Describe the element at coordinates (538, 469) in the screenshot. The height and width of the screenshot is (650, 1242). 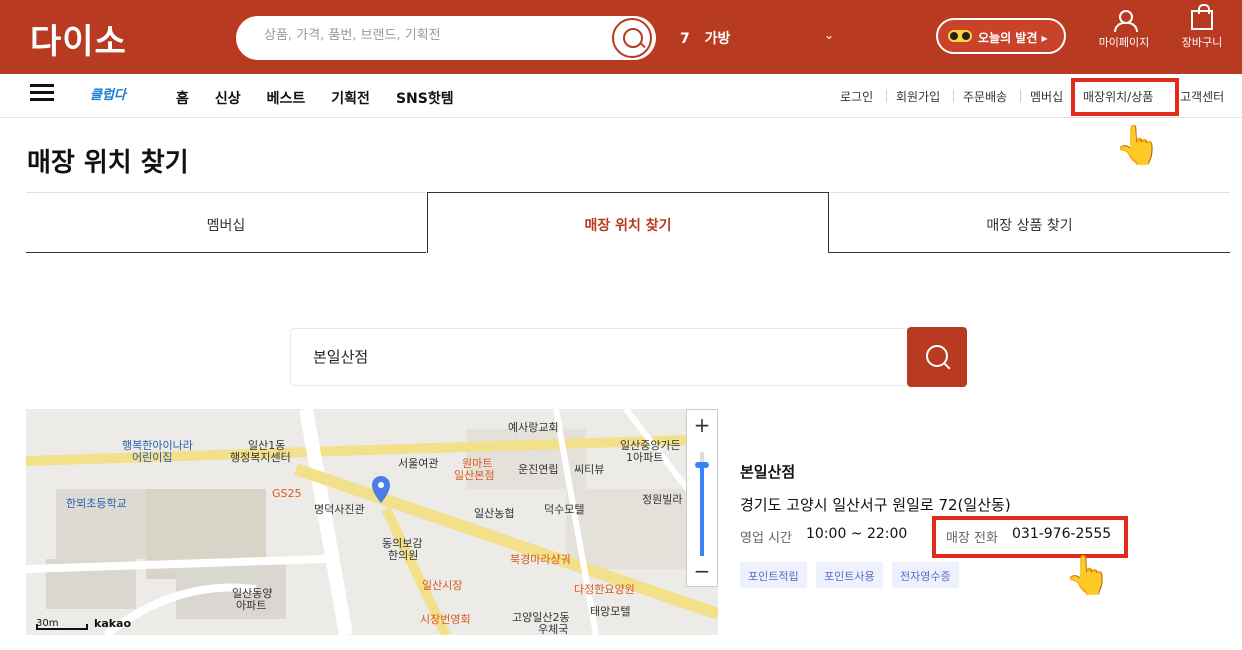
I see `map-label: 운진연립` at that location.